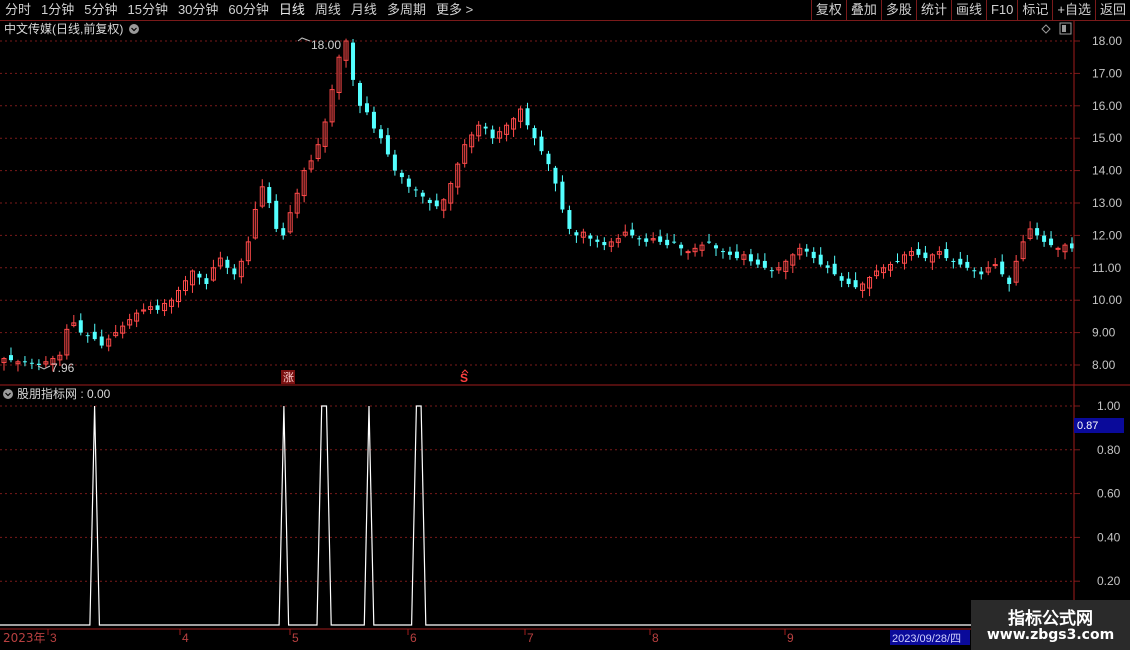 Image resolution: width=1130 pixels, height=650 pixels. Describe the element at coordinates (1109, 537) in the screenshot. I see `indicator-tick-label: 0.40` at that location.